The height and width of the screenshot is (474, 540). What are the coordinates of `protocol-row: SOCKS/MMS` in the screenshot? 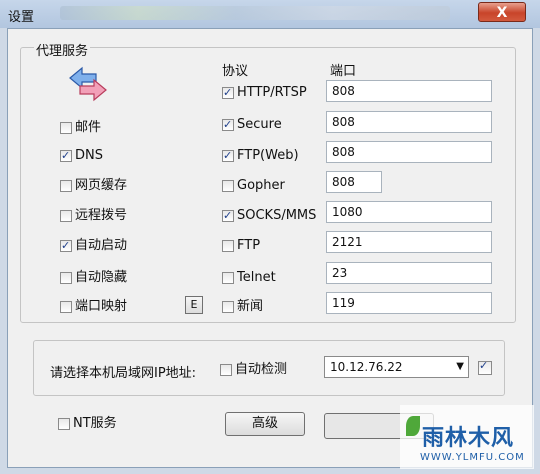 It's located at (269, 216).